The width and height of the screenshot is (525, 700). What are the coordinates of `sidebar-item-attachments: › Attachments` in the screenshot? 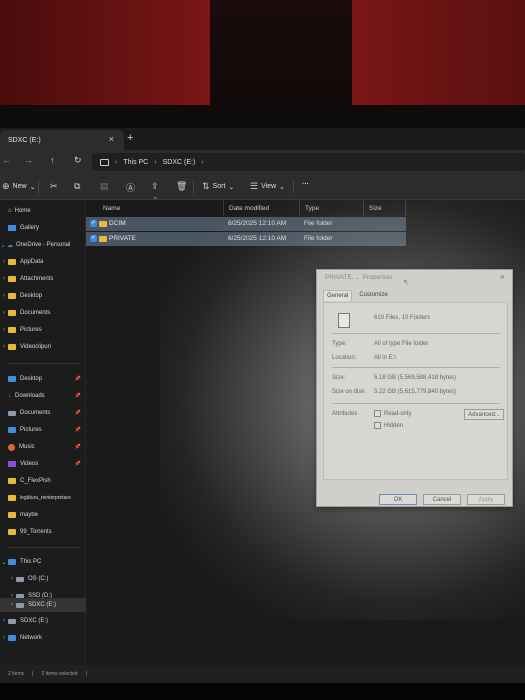 It's located at (26, 279).